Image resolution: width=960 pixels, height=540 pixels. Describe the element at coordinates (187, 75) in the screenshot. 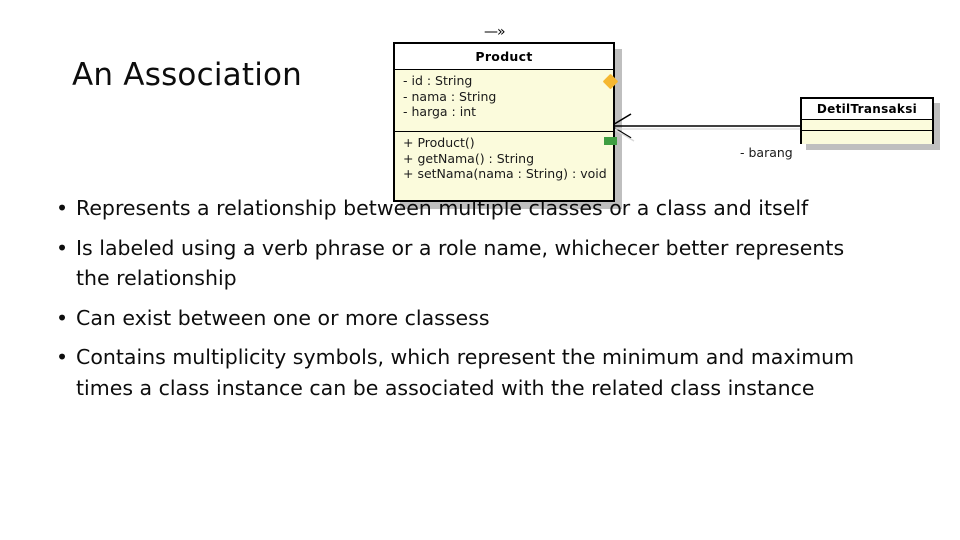

I see `page-title: An Association` at that location.